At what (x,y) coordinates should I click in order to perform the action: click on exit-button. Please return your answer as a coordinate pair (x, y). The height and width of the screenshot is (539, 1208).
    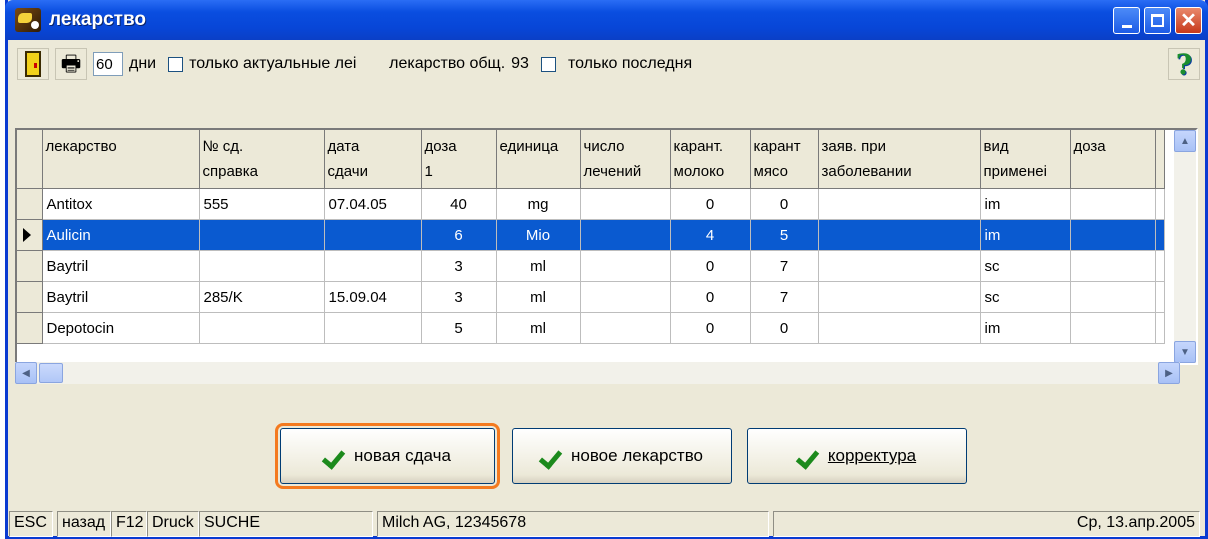
    Looking at the image, I should click on (33, 64).